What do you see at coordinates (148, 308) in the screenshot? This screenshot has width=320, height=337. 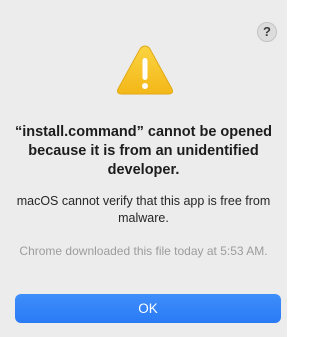 I see `ok-button: OK` at bounding box center [148, 308].